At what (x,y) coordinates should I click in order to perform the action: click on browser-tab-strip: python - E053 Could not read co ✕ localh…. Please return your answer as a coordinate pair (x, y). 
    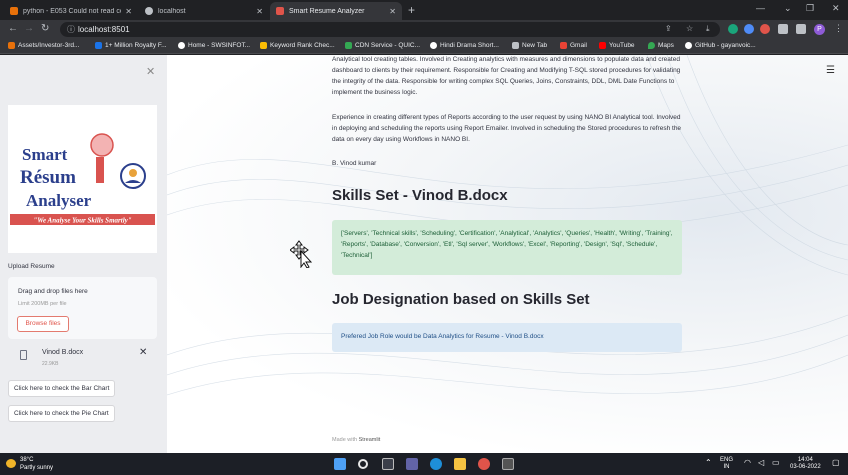
    Looking at the image, I should click on (424, 10).